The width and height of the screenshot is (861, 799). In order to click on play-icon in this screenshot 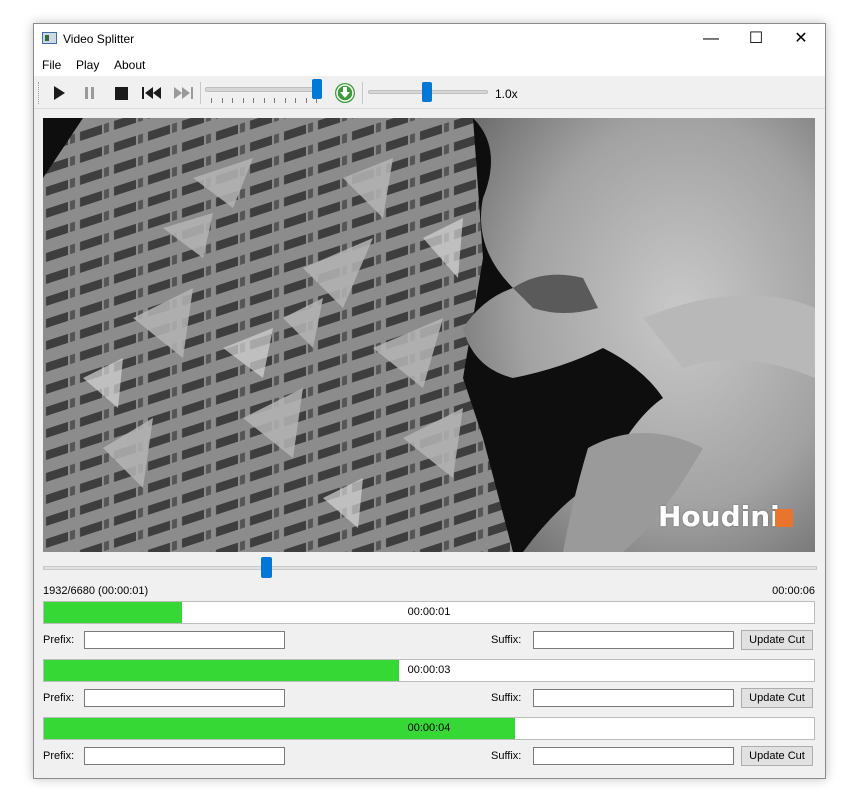, I will do `click(59, 93)`.